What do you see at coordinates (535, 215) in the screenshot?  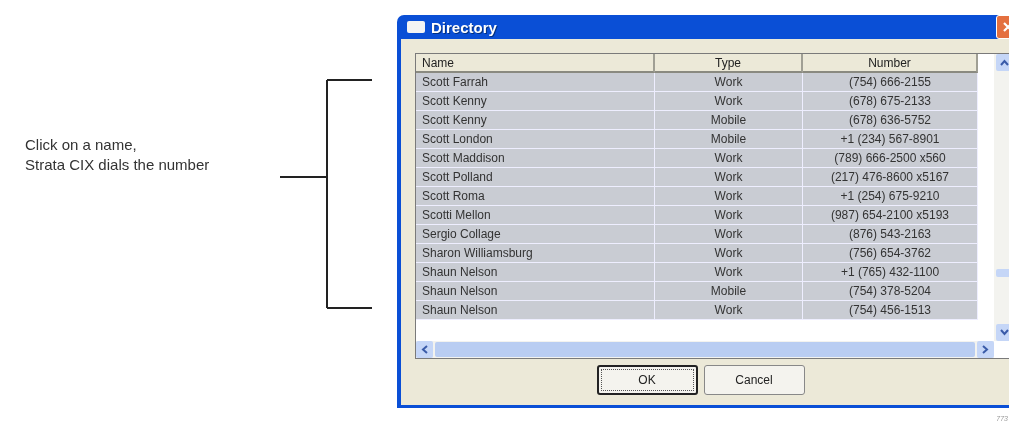 I see `table-cell: Scotti Mellon` at bounding box center [535, 215].